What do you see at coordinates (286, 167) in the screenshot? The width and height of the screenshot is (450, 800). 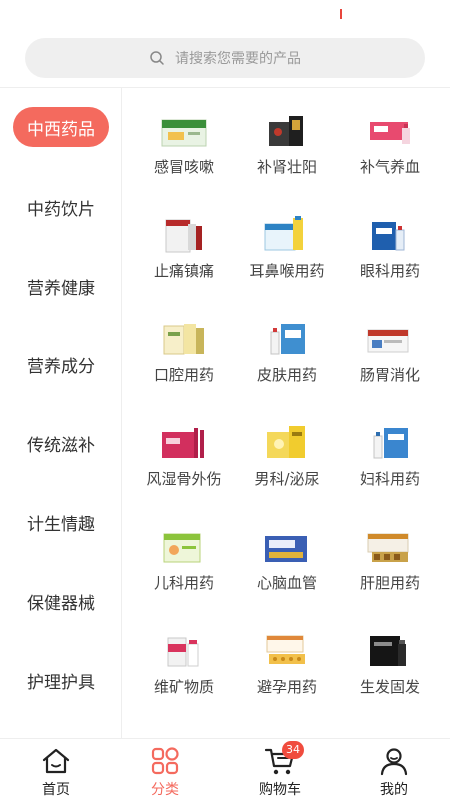 I see `category-label: 补肾壮阳` at bounding box center [286, 167].